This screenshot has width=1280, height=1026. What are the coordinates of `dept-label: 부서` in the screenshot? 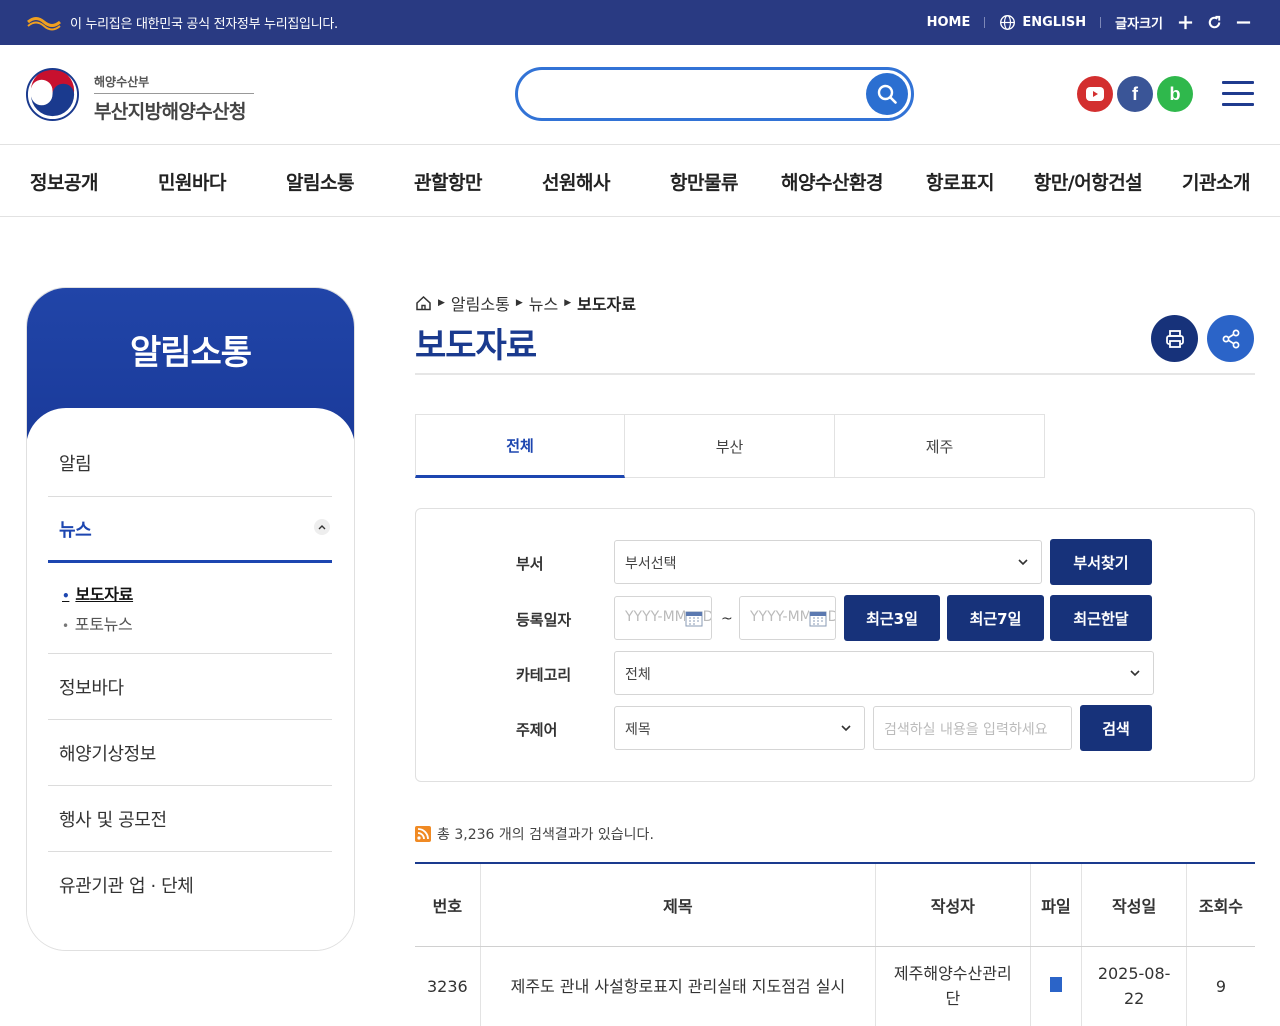 It's located at (530, 564).